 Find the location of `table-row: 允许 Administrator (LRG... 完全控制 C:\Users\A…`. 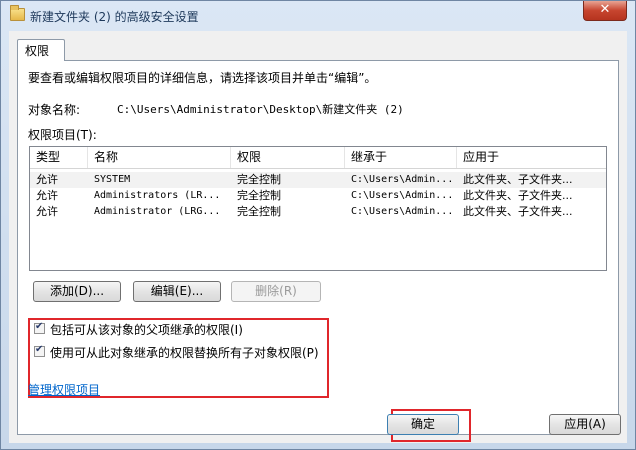

table-row: 允许 Administrator (LRG... 完全控制 C:\Users\A… is located at coordinates (318, 212).